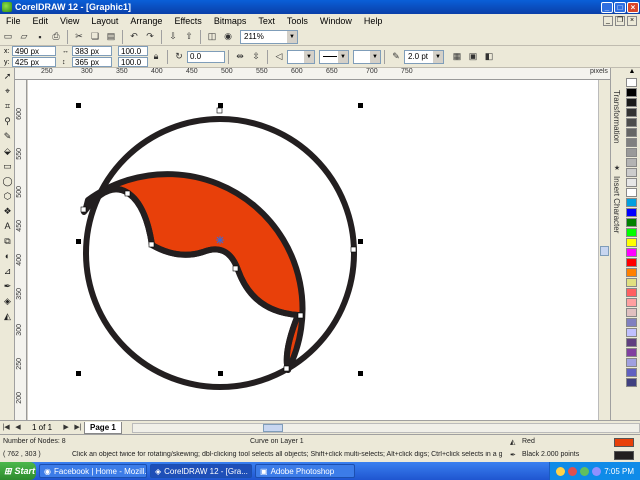 This screenshot has height=480, width=640. Describe the element at coordinates (79, 37) in the screenshot. I see `cut-icon: ✂` at that location.